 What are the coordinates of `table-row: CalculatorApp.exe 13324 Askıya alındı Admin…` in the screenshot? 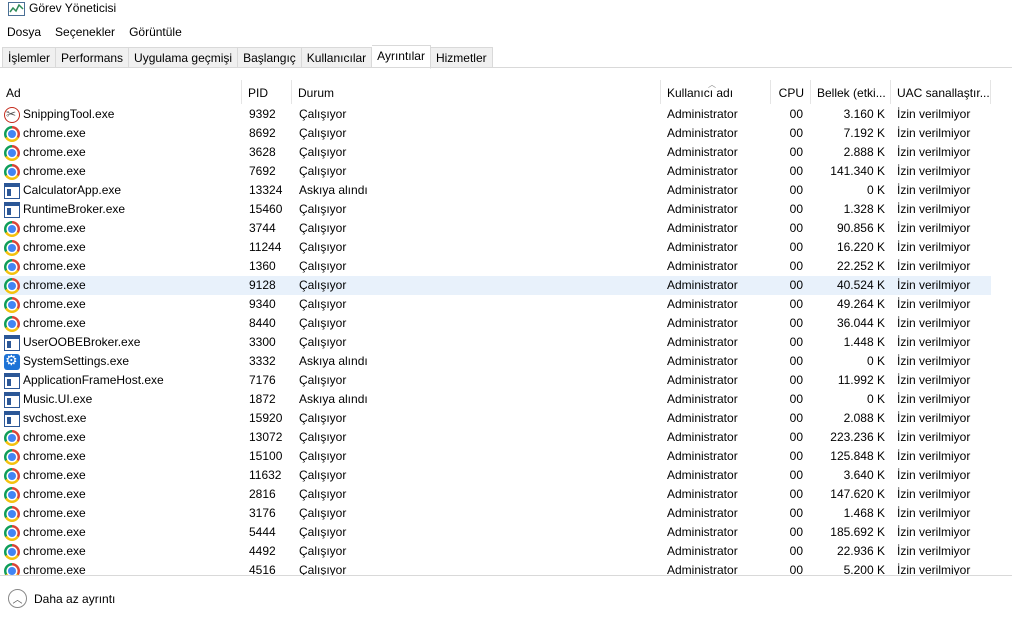 It's located at (495, 190).